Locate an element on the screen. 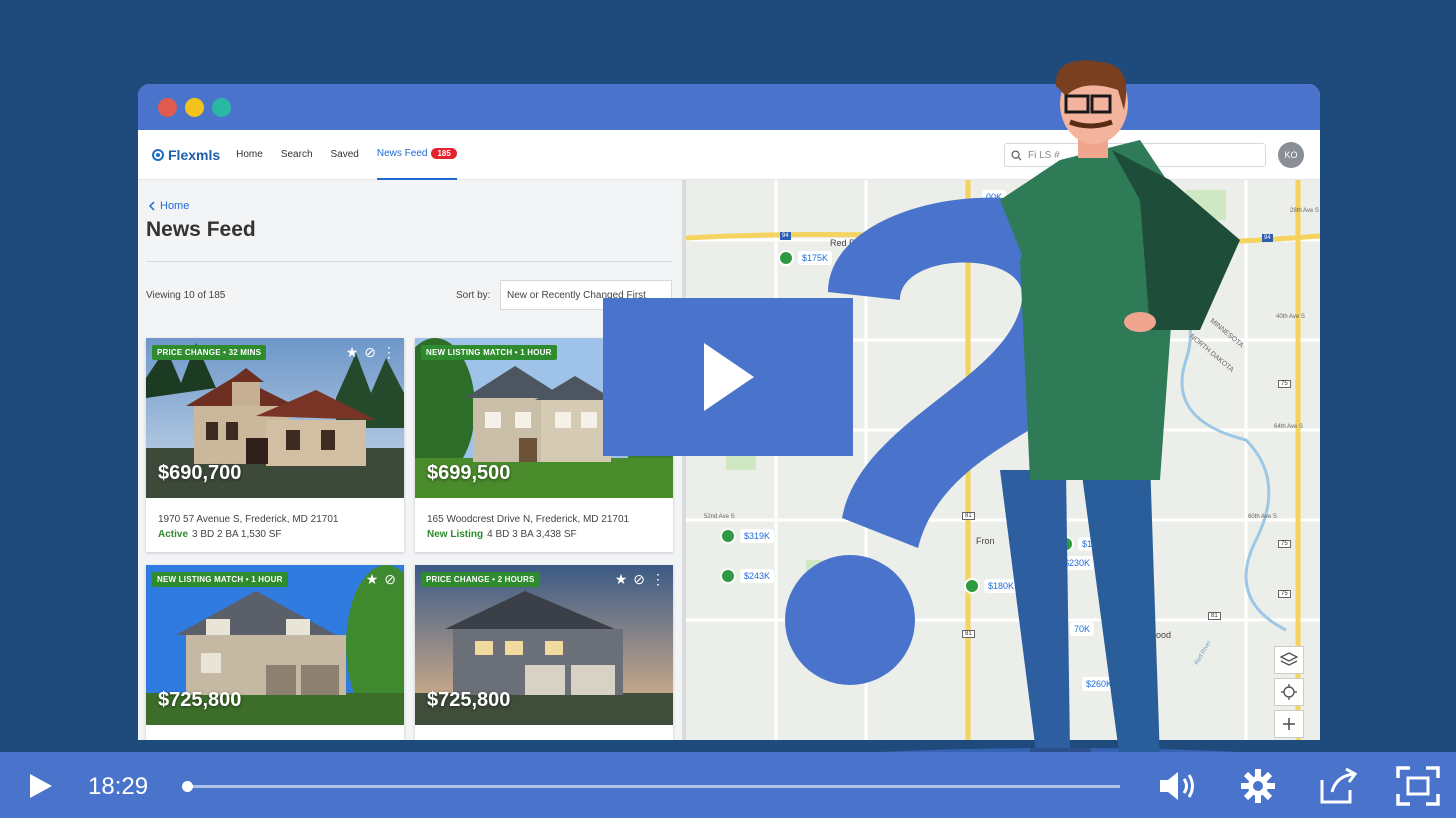 This screenshot has width=1456, height=818. map-pin: $175K is located at coordinates (805, 258).